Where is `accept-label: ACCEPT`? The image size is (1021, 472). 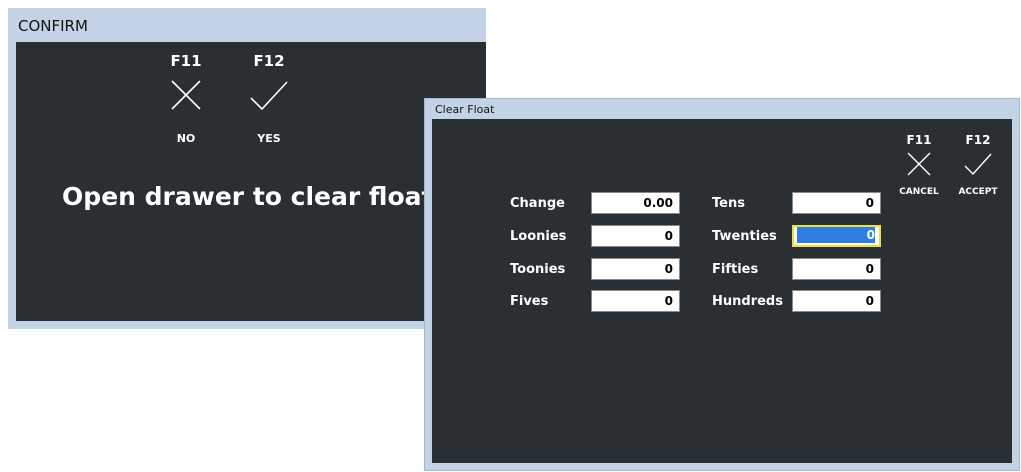
accept-label: ACCEPT is located at coordinates (978, 192).